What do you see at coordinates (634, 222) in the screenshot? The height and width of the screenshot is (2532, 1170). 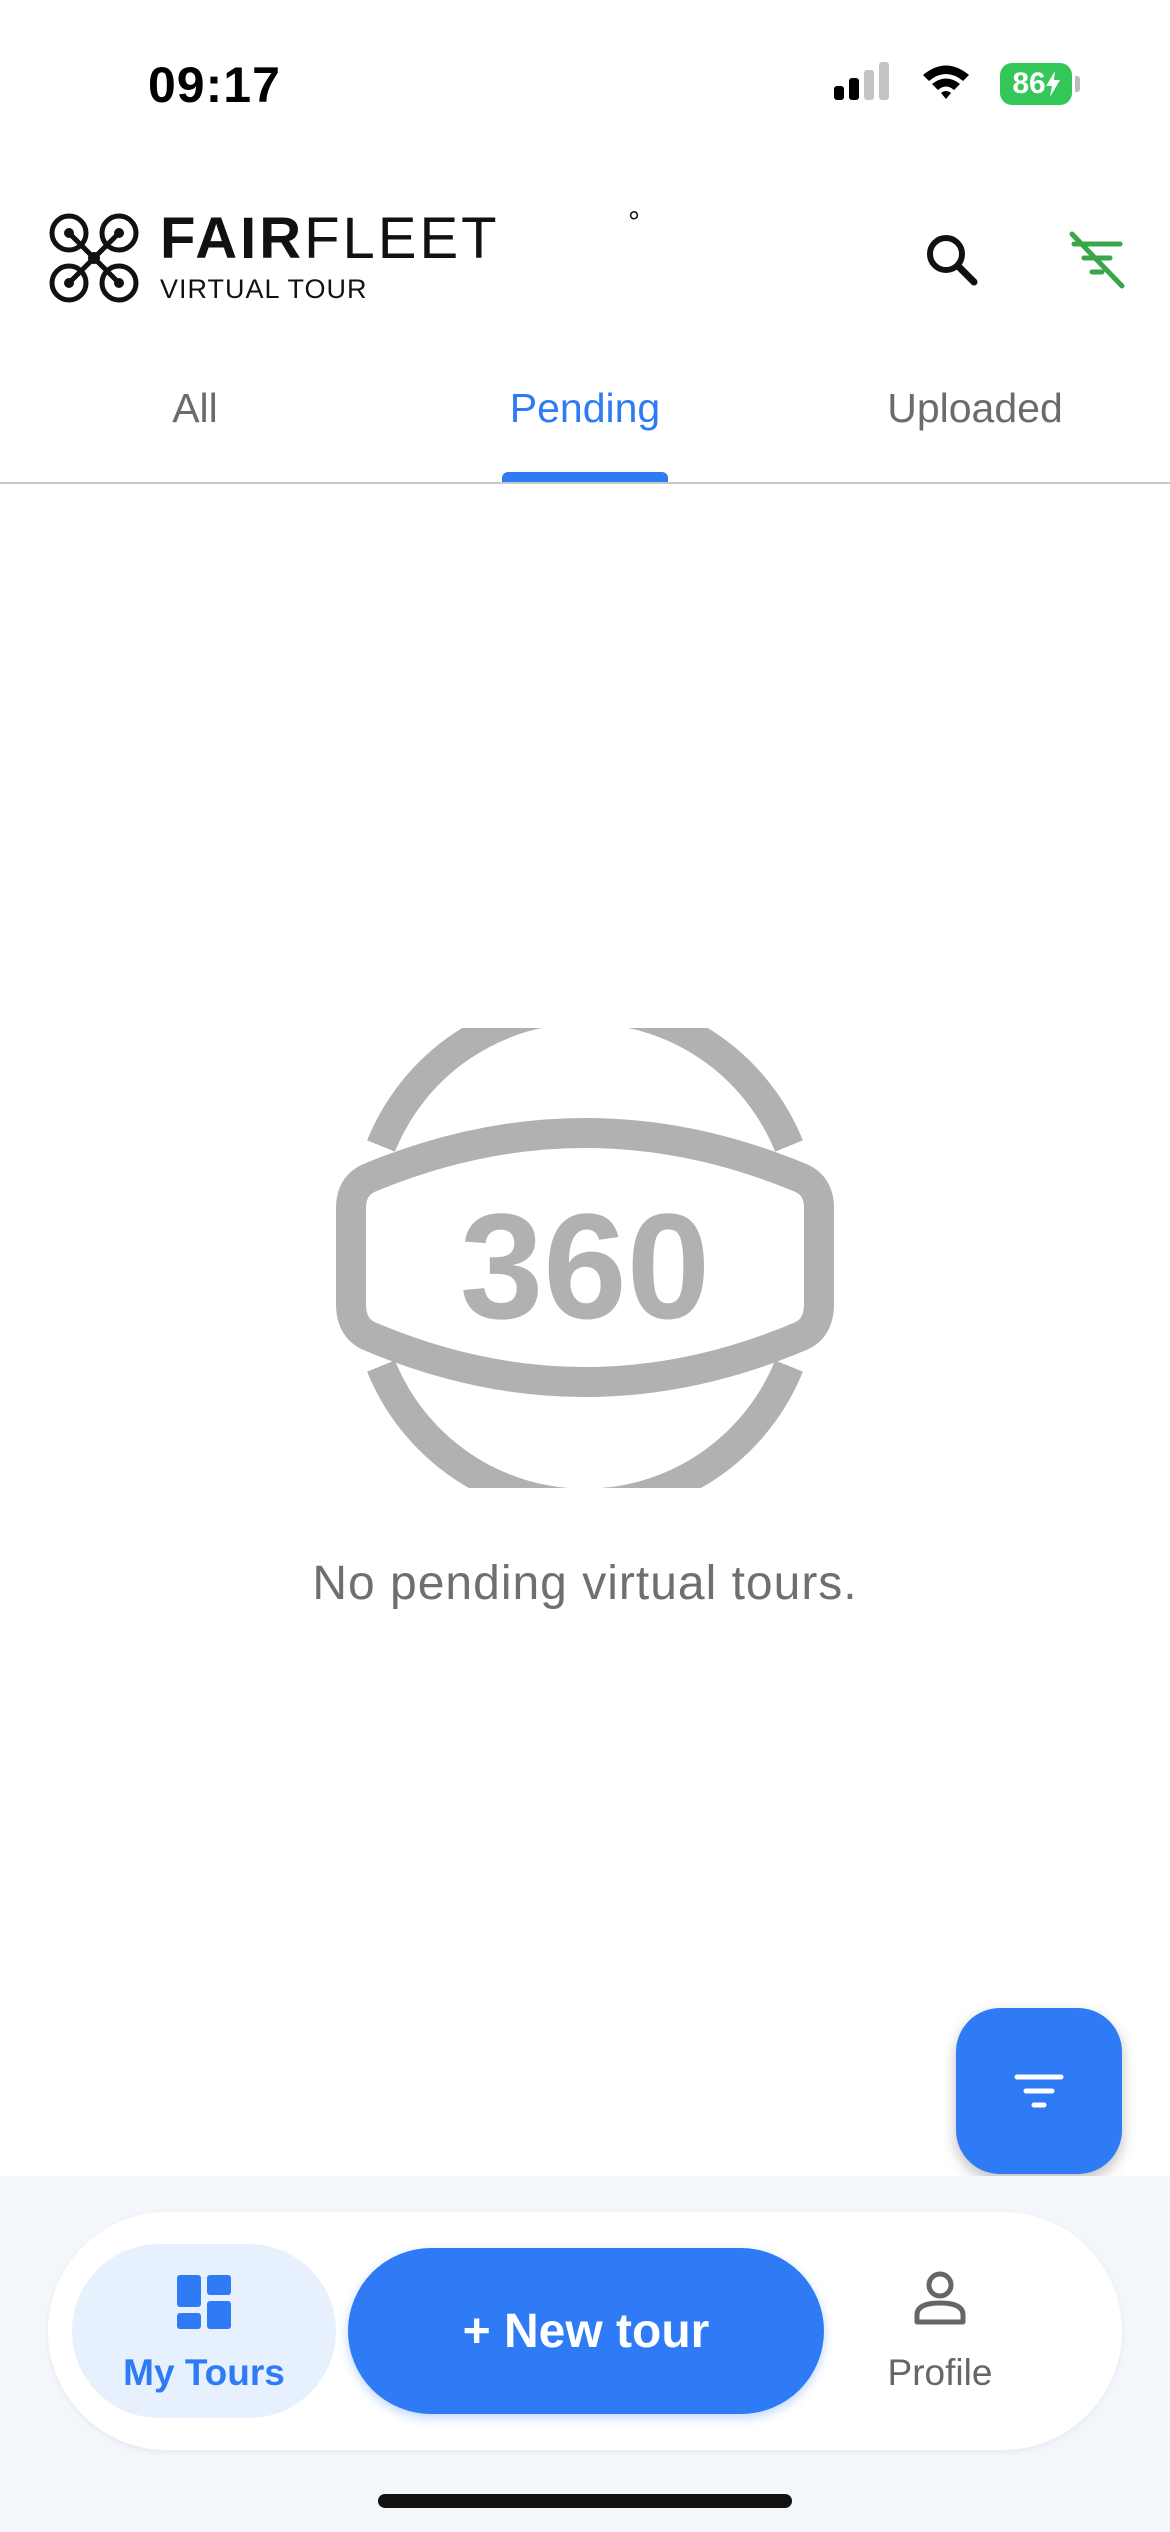 I see `logo-degree-mark: °` at bounding box center [634, 222].